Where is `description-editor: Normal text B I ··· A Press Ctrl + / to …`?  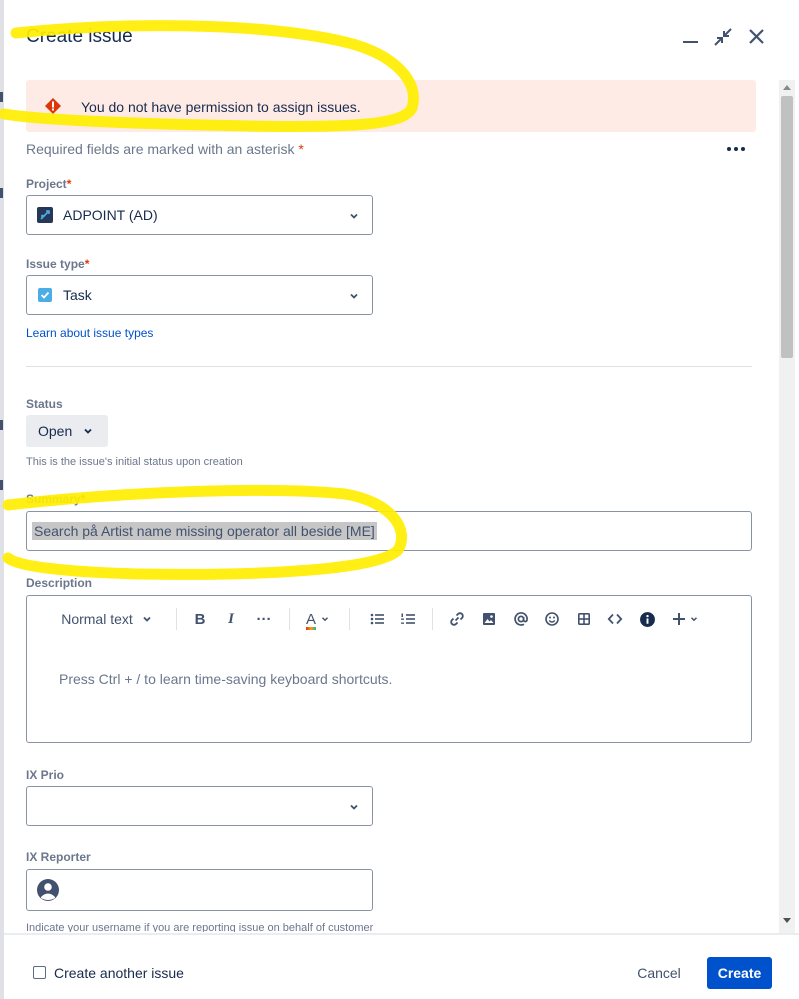
description-editor: Normal text B I ··· A Press Ctrl + / to … is located at coordinates (389, 669).